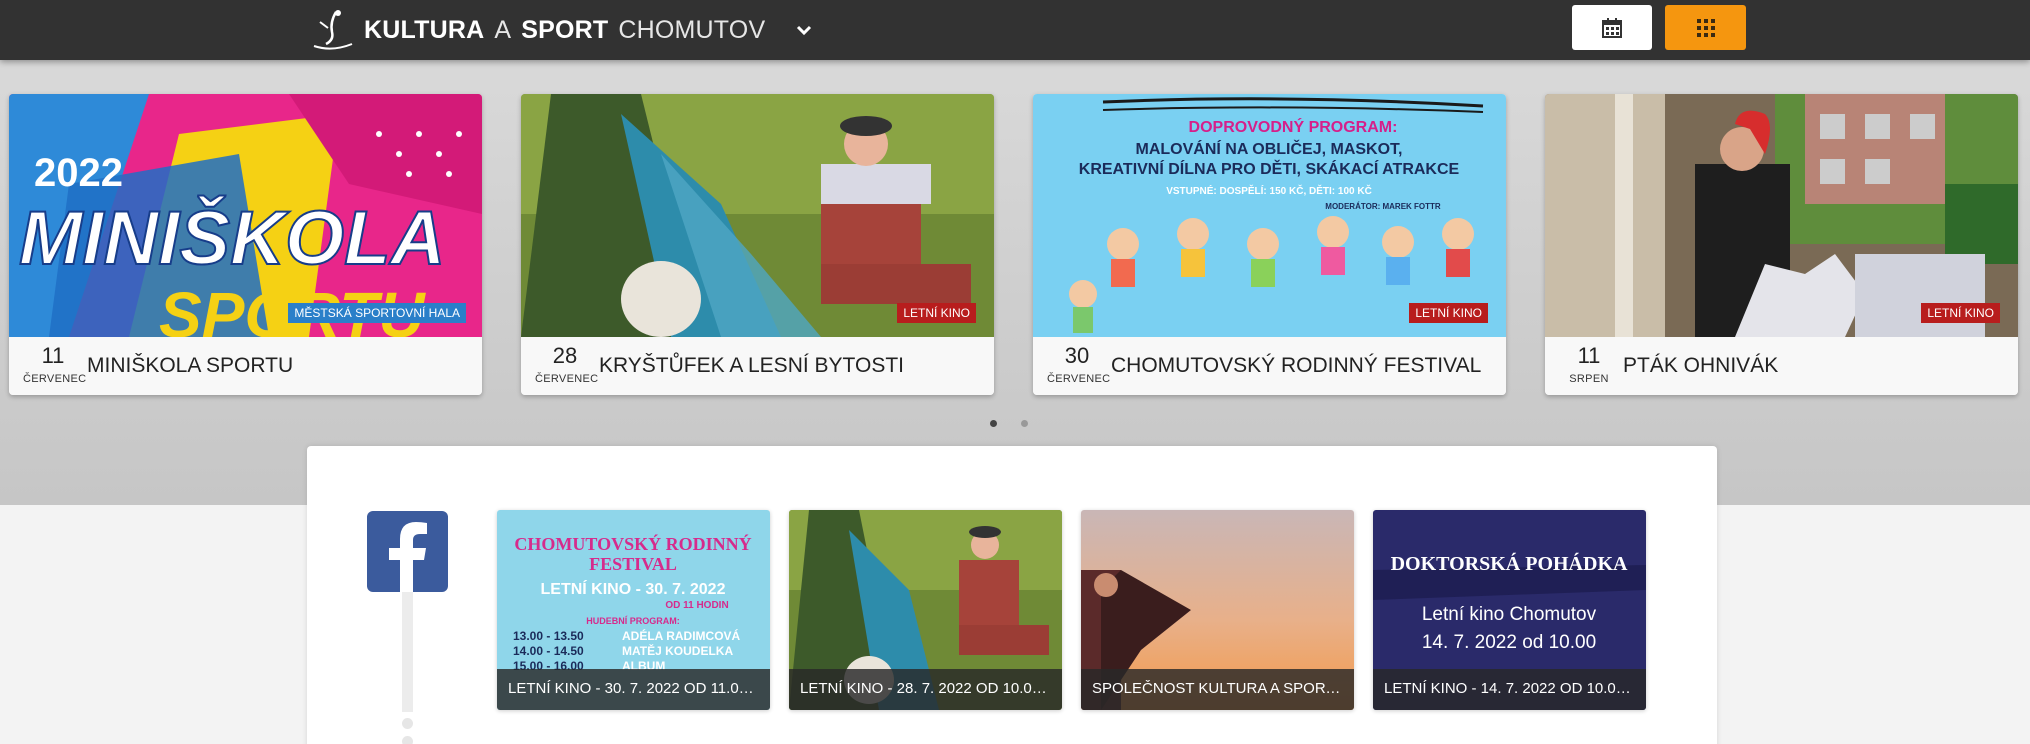  Describe the element at coordinates (565, 29) in the screenshot. I see `brand-word-sport: SPORT` at that location.